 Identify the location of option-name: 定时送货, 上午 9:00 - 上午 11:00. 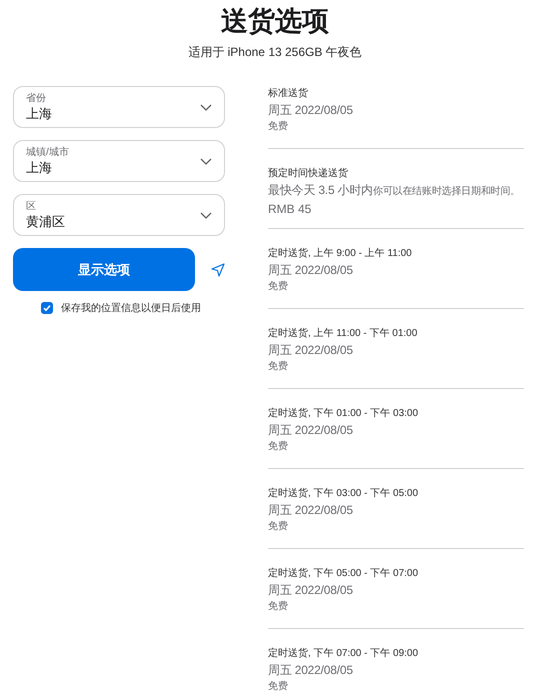
(340, 253).